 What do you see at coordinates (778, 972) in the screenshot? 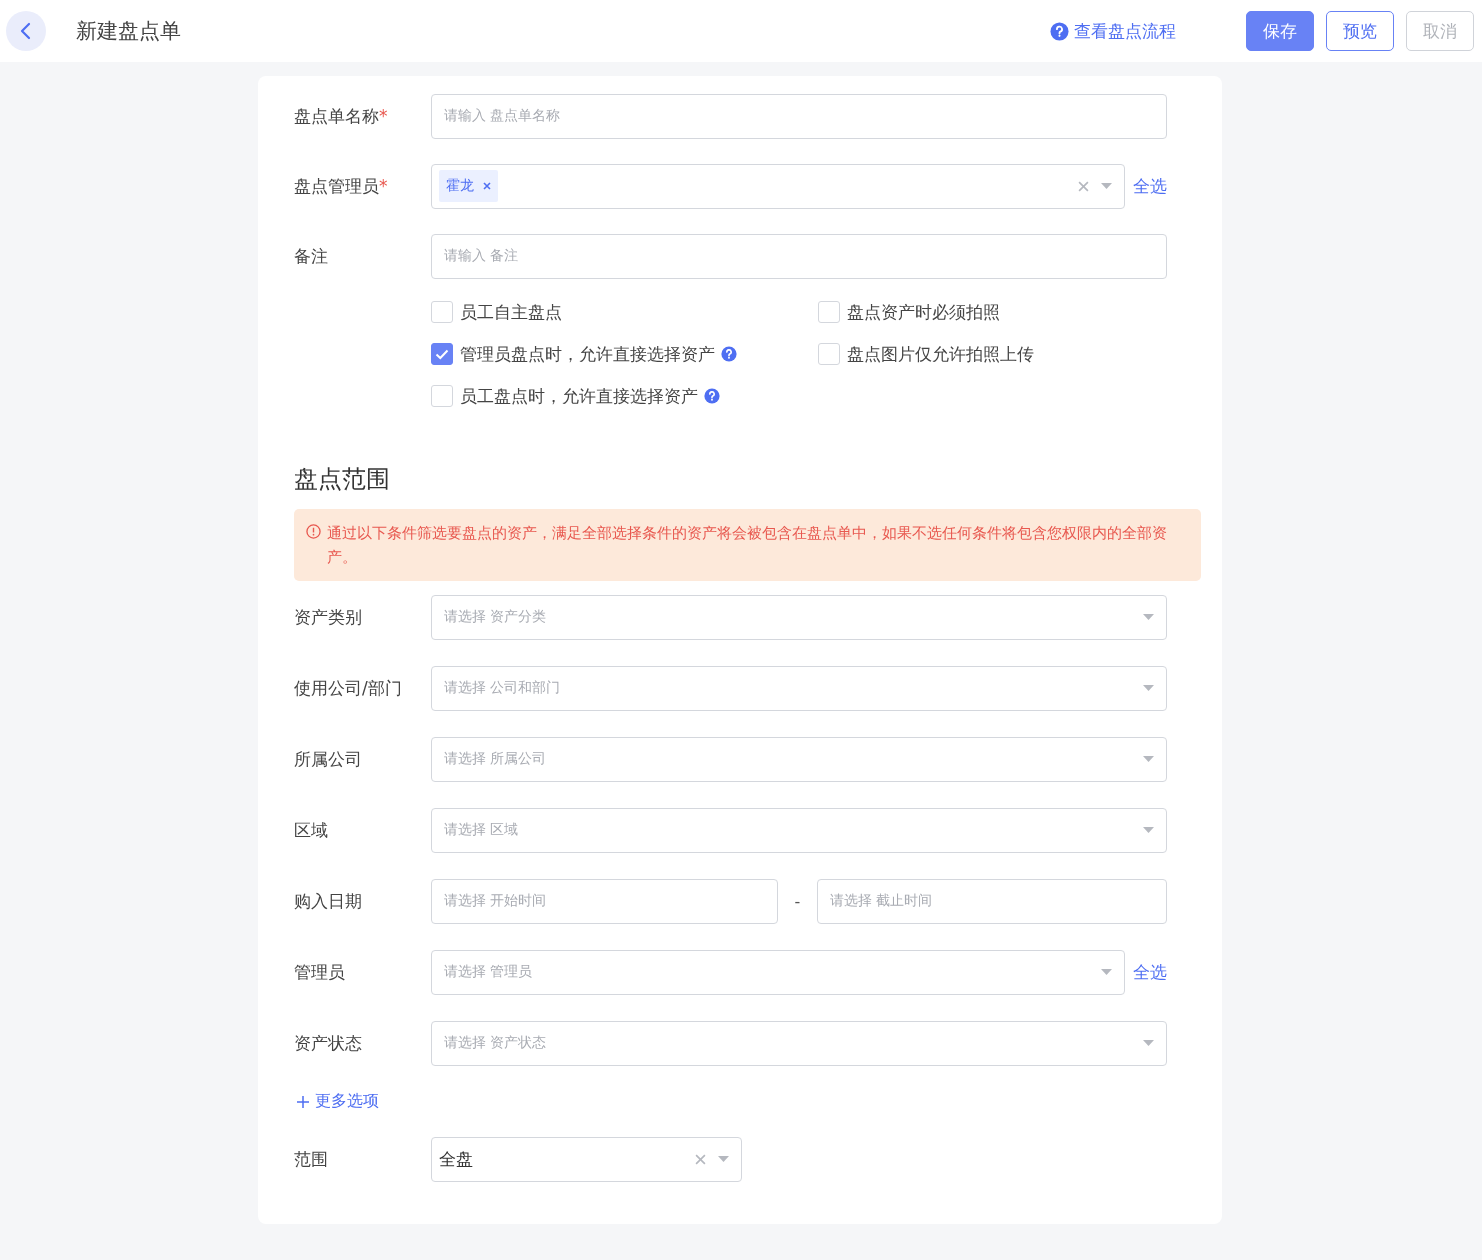
I see `select-field: 请选择 管理员` at bounding box center [778, 972].